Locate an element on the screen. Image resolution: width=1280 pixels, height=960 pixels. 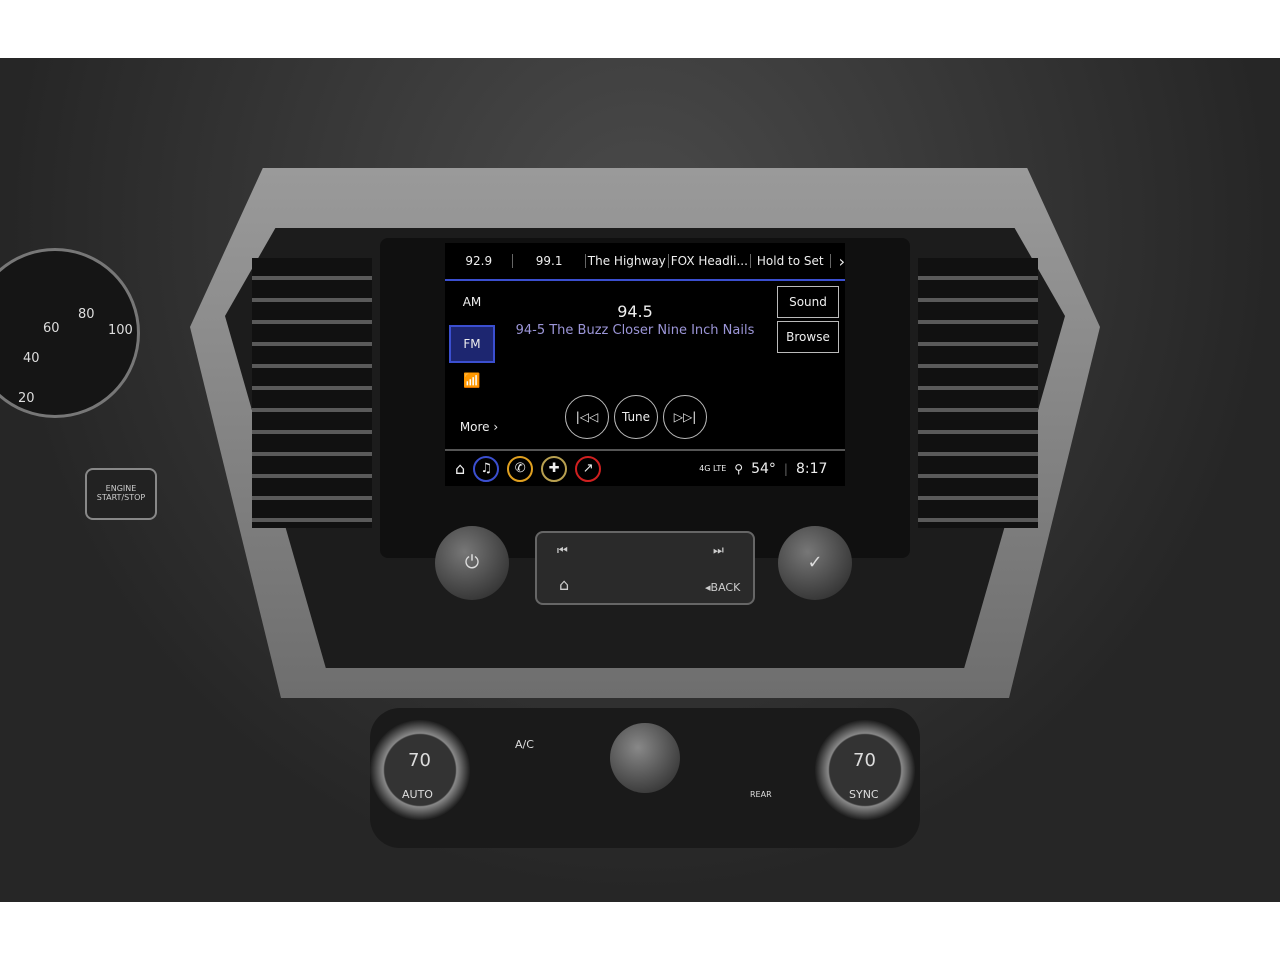
tick: 20 is located at coordinates (26, 398).